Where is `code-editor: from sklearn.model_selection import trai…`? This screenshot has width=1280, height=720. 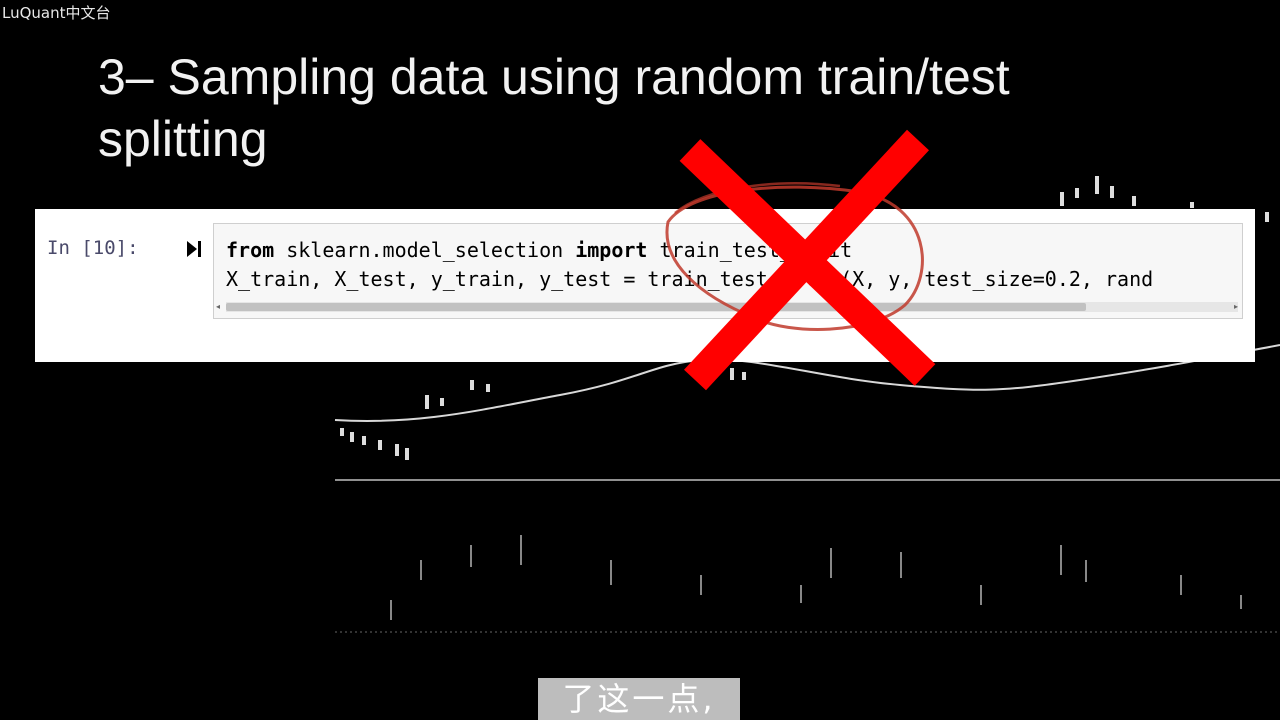 code-editor: from sklearn.model_selection import trai… is located at coordinates (728, 271).